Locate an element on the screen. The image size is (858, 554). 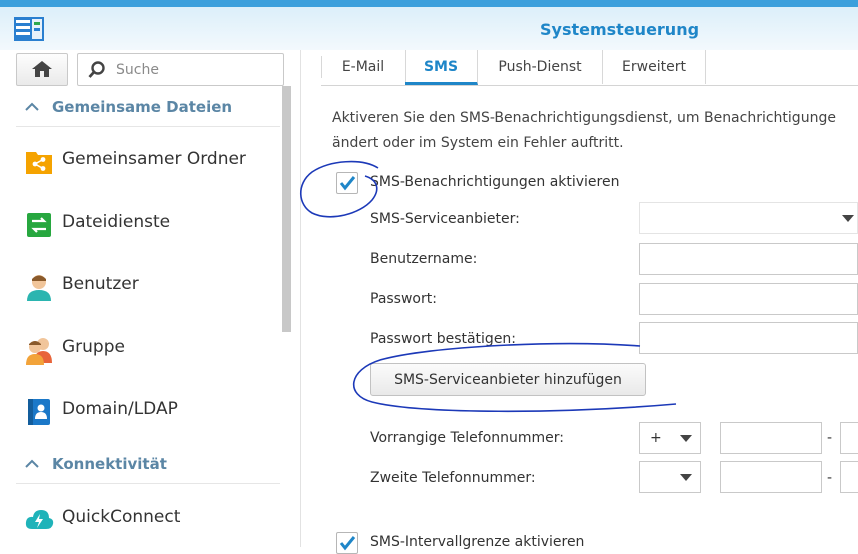
section-connectivity: Konnektivität is located at coordinates (148, 465).